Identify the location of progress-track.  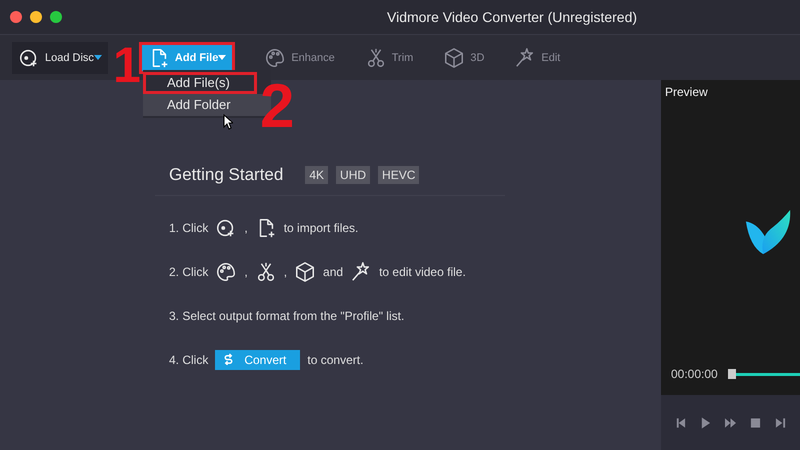
(768, 374).